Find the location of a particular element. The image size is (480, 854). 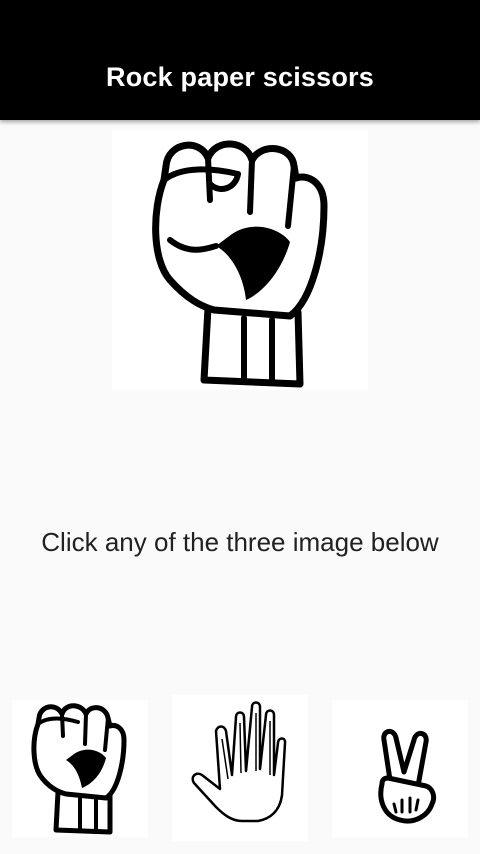

paper-hand-icon is located at coordinates (239, 762).